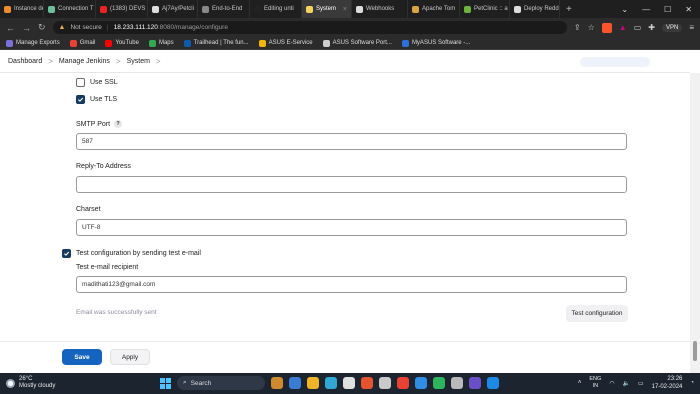 The image size is (700, 394). Describe the element at coordinates (165, 383) in the screenshot. I see `start-icon` at that location.